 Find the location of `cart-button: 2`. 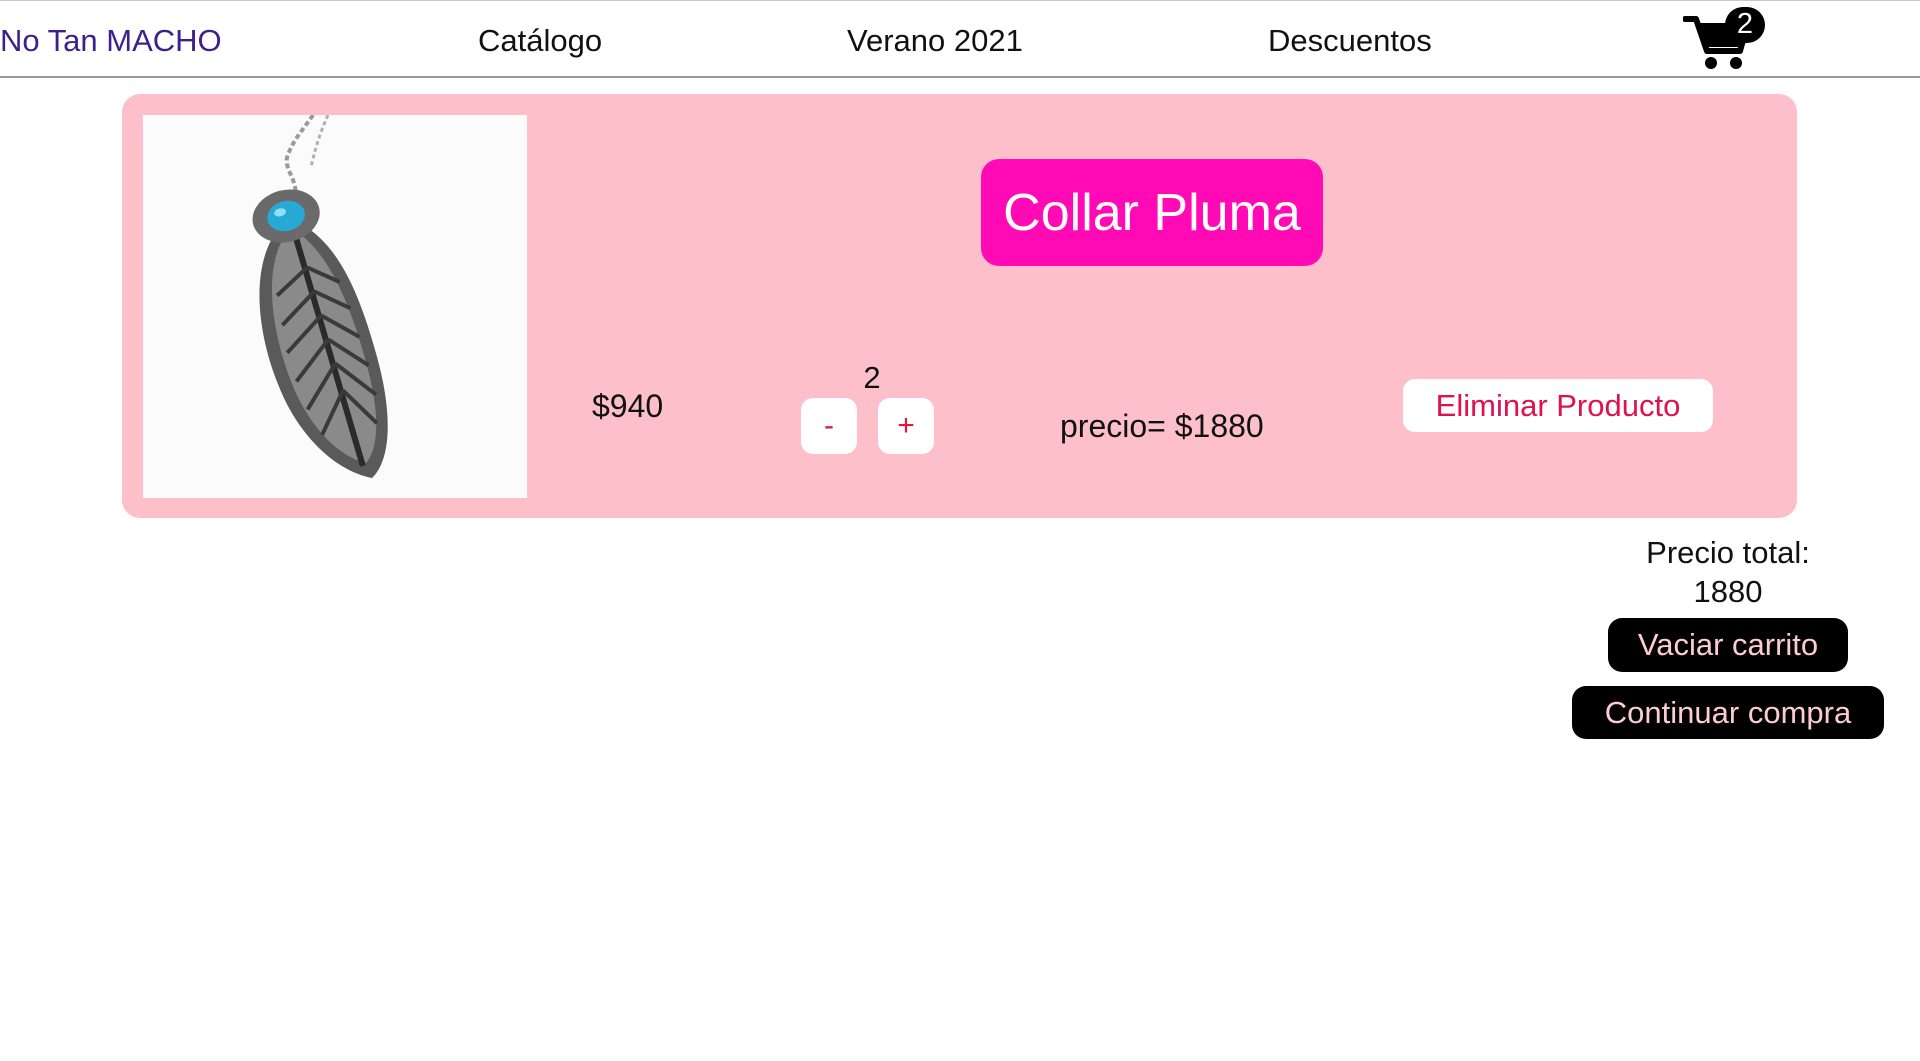

cart-button: 2 is located at coordinates (1726, 39).